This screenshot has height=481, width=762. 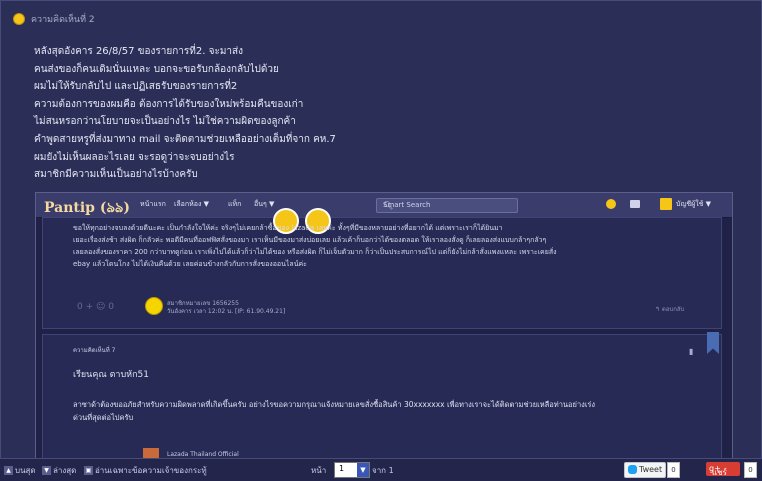 What do you see at coordinates (264, 204) in the screenshot?
I see `nav-more: อื่นๆ ▼` at bounding box center [264, 204].